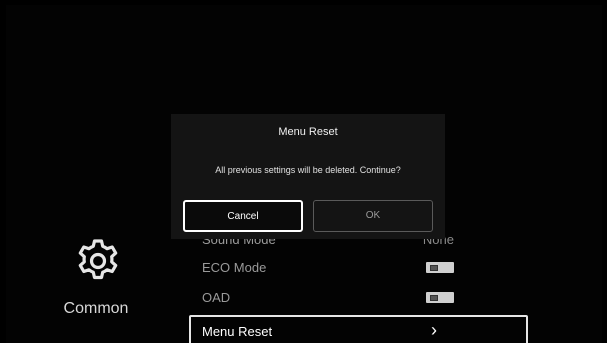  What do you see at coordinates (96, 309) in the screenshot?
I see `category-label: Common` at bounding box center [96, 309].